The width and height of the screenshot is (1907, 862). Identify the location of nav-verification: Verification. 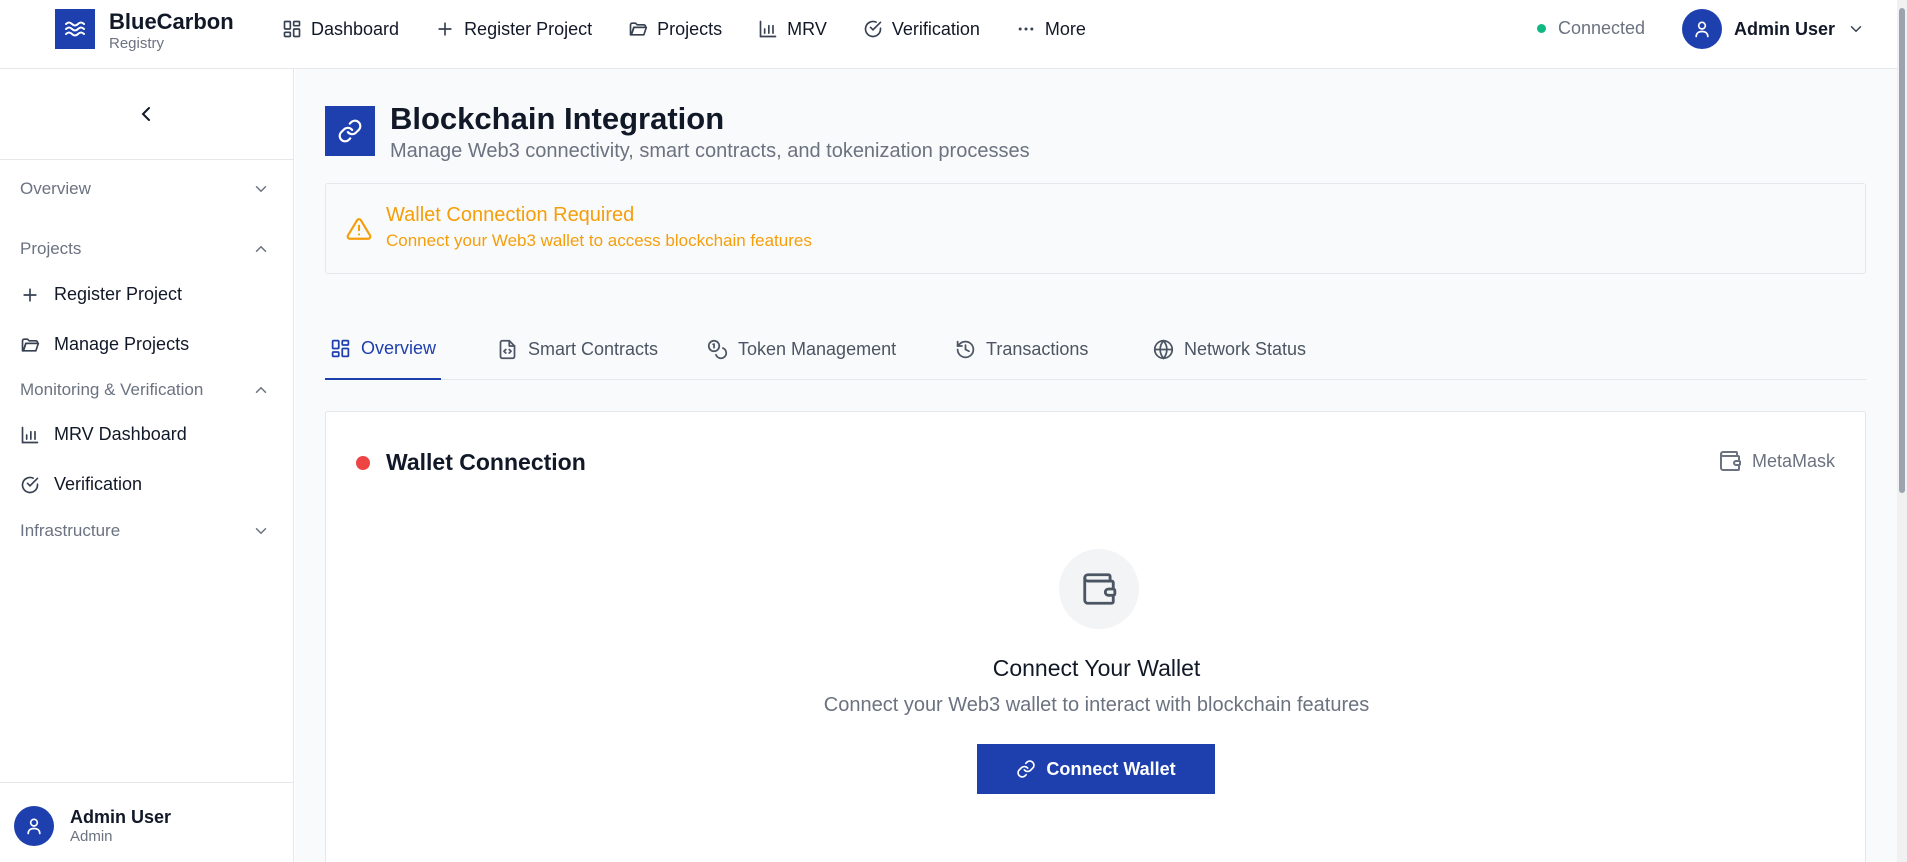
(921, 29).